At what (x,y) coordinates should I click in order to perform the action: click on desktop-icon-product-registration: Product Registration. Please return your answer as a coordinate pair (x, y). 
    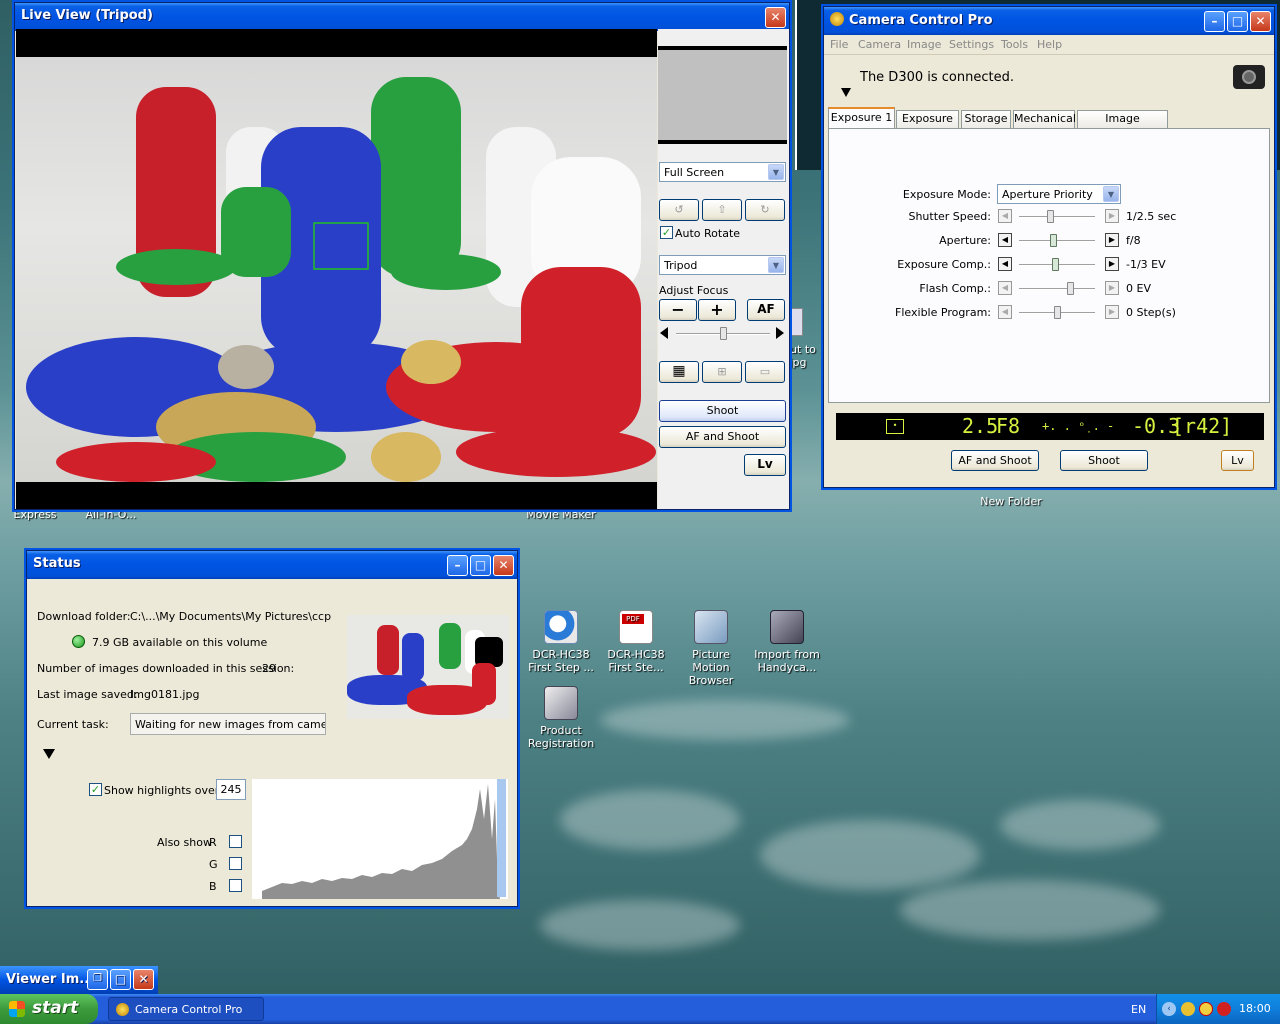
    Looking at the image, I should click on (561, 718).